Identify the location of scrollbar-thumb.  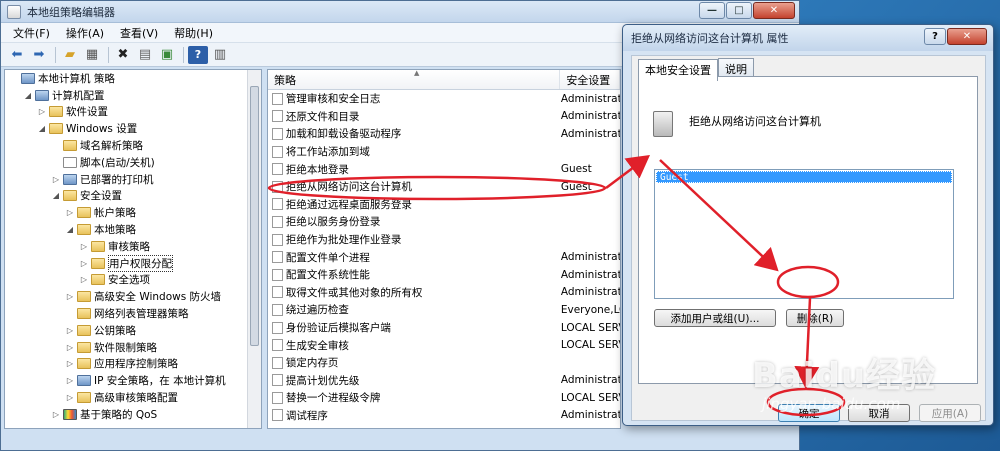
(254, 216).